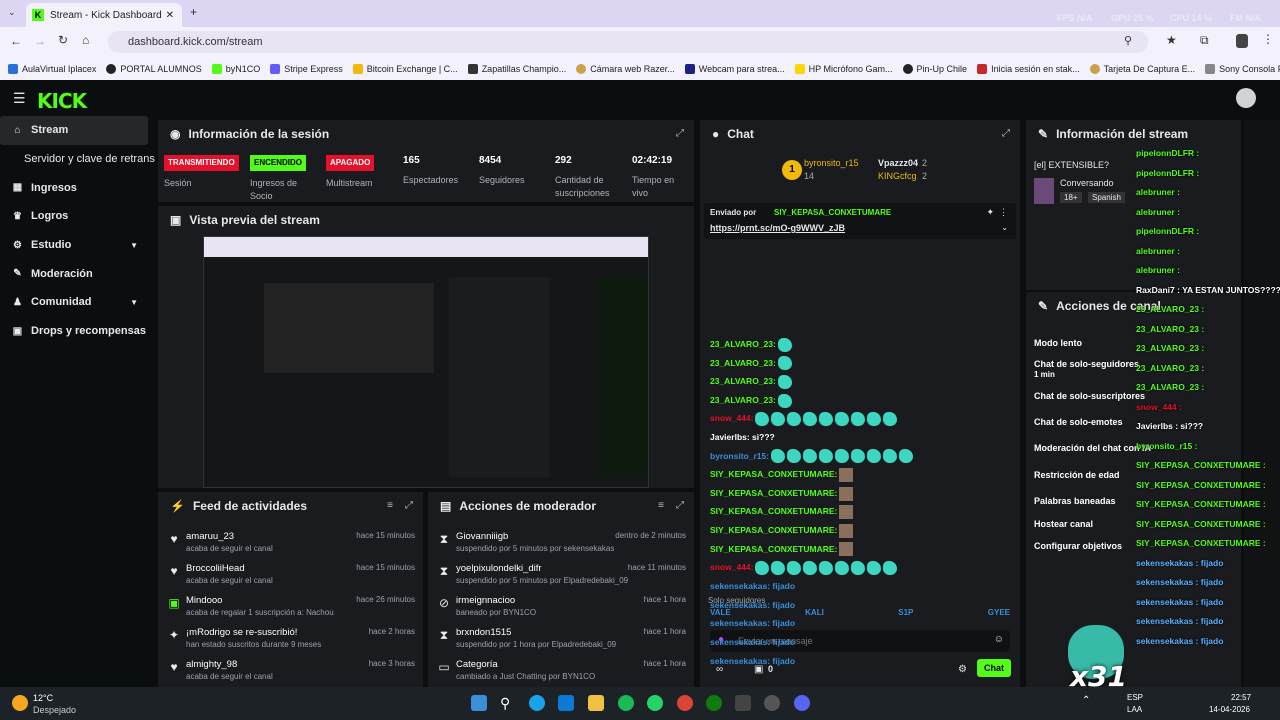  What do you see at coordinates (479, 703) in the screenshot?
I see `windows-start-icon` at bounding box center [479, 703].